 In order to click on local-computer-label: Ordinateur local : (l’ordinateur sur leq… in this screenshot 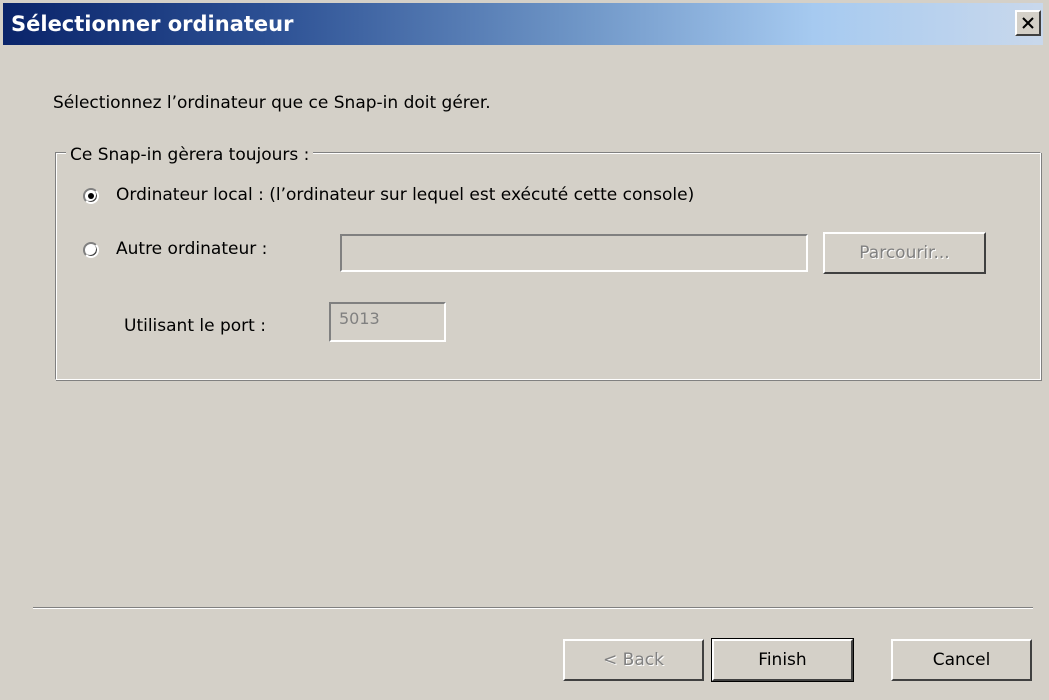, I will do `click(405, 195)`.